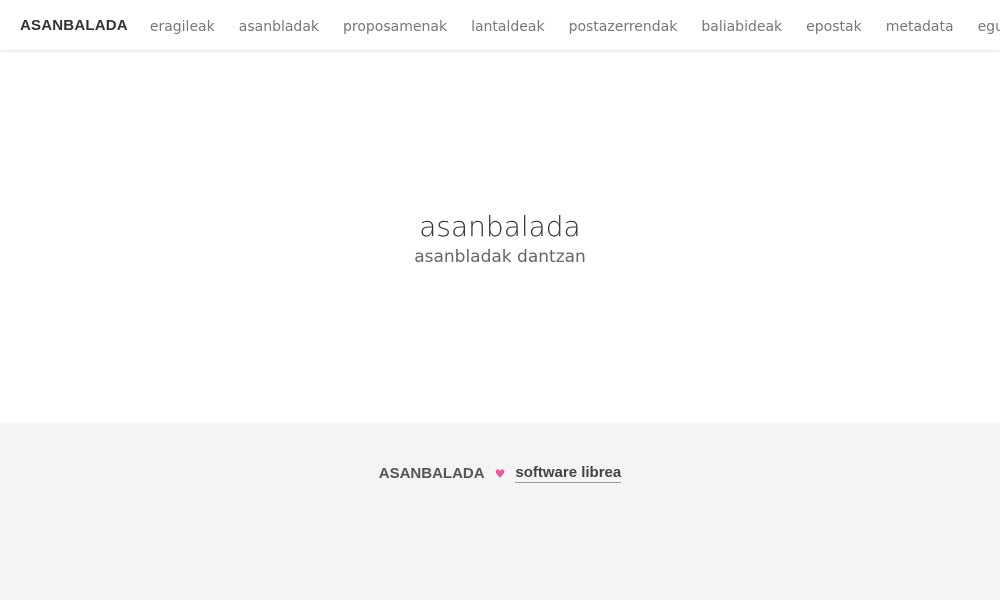 The image size is (1000, 600). What do you see at coordinates (741, 27) in the screenshot?
I see `nav-item-baliabideak: baliabideak` at bounding box center [741, 27].